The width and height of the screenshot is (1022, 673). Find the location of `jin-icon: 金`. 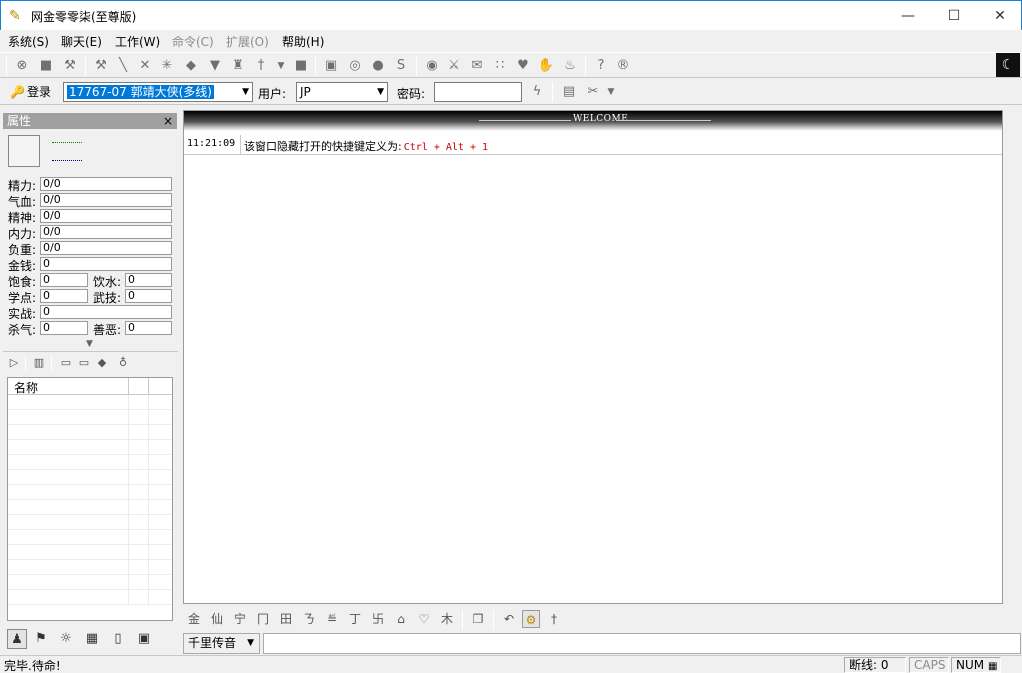

jin-icon: 金 is located at coordinates (194, 619).